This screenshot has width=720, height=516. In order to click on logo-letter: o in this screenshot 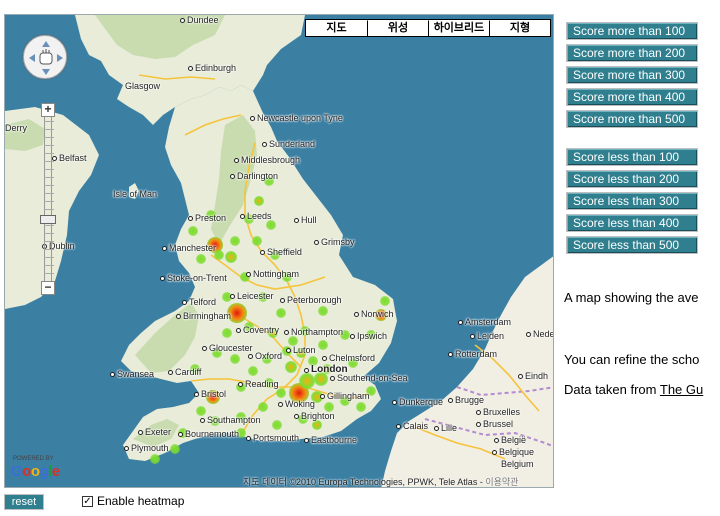, I will do `click(26, 471)`.